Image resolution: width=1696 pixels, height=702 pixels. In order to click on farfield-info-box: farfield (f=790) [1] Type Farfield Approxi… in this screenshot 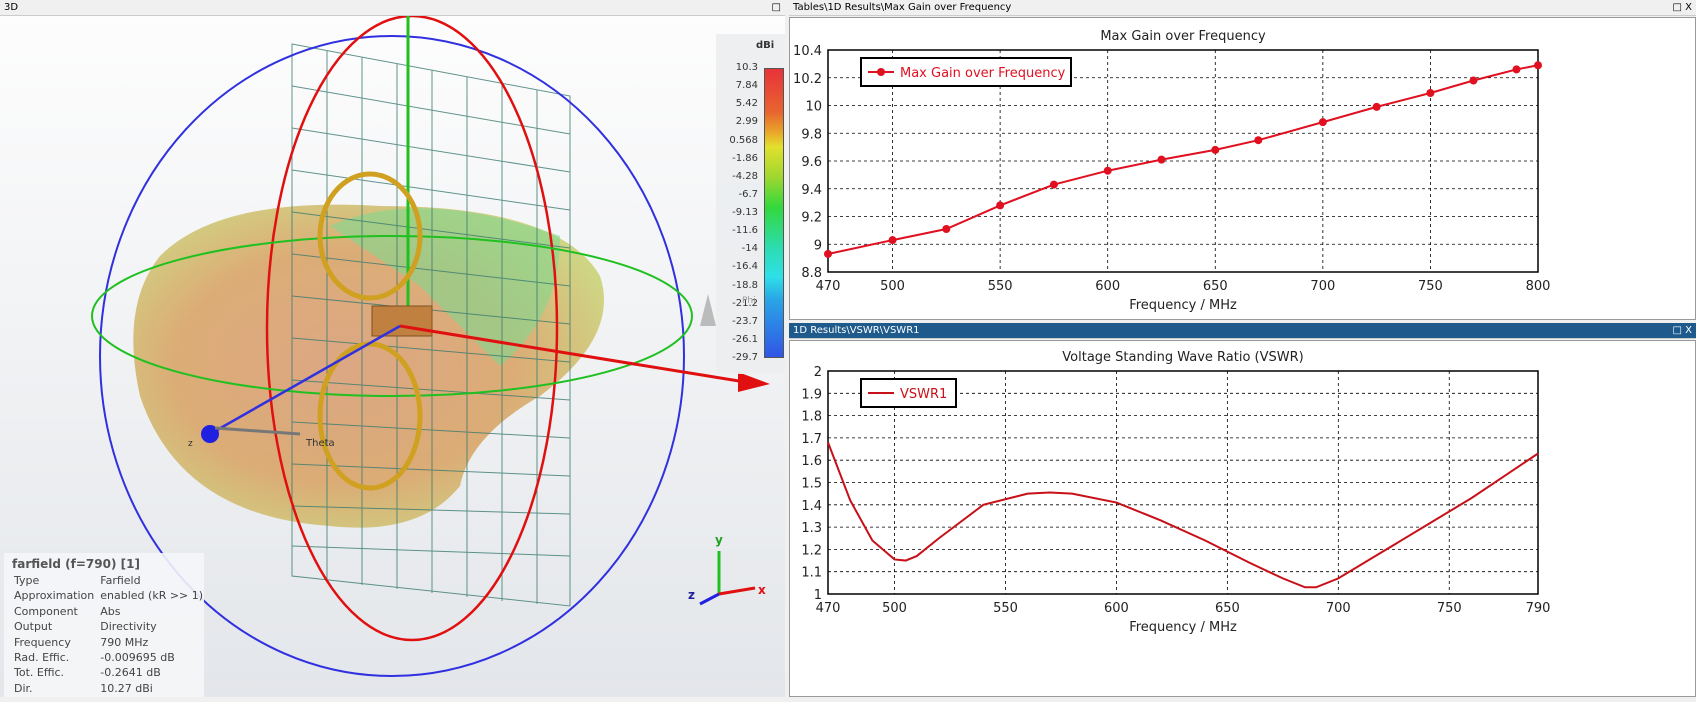, I will do `click(104, 625)`.